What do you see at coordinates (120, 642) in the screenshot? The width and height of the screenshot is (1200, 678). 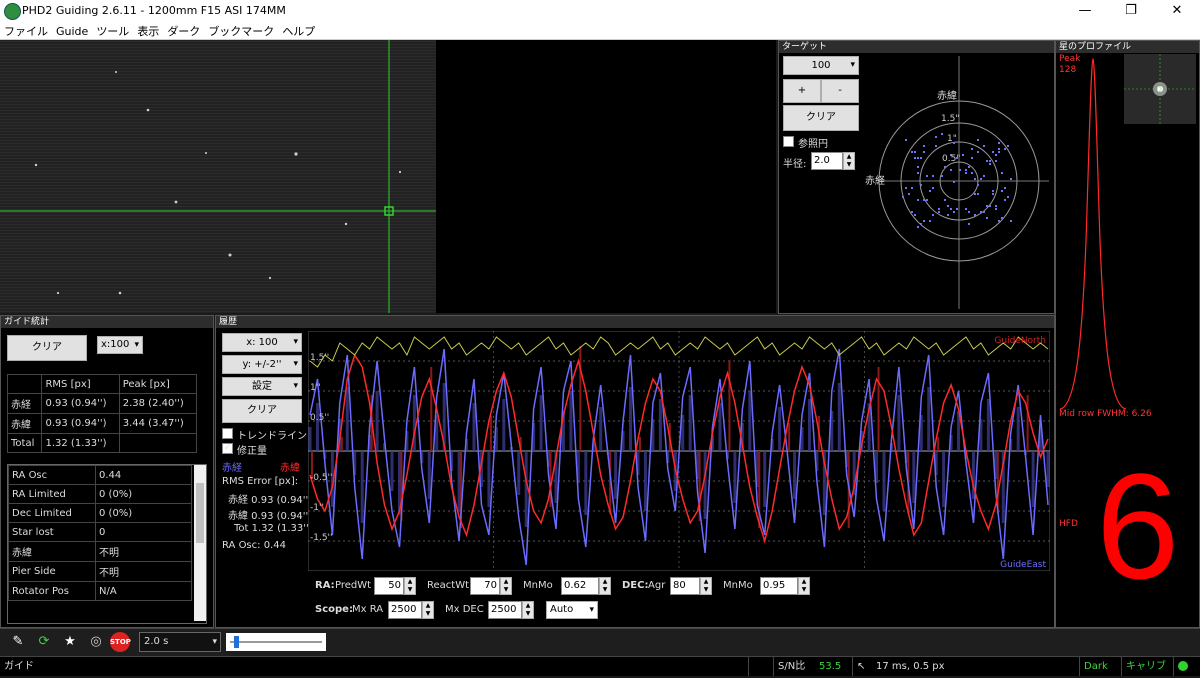 I see `stop-icon: STOP` at bounding box center [120, 642].